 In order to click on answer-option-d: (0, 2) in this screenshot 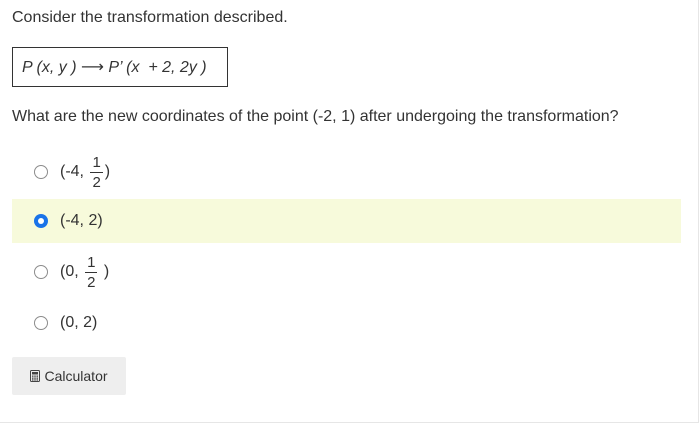, I will do `click(346, 323)`.